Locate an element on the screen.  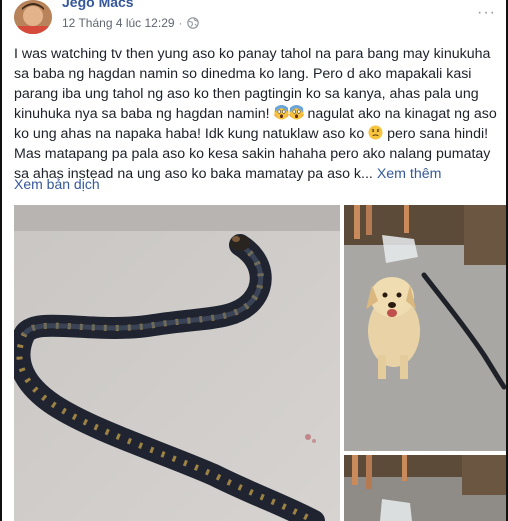
globe-icon is located at coordinates (192, 23).